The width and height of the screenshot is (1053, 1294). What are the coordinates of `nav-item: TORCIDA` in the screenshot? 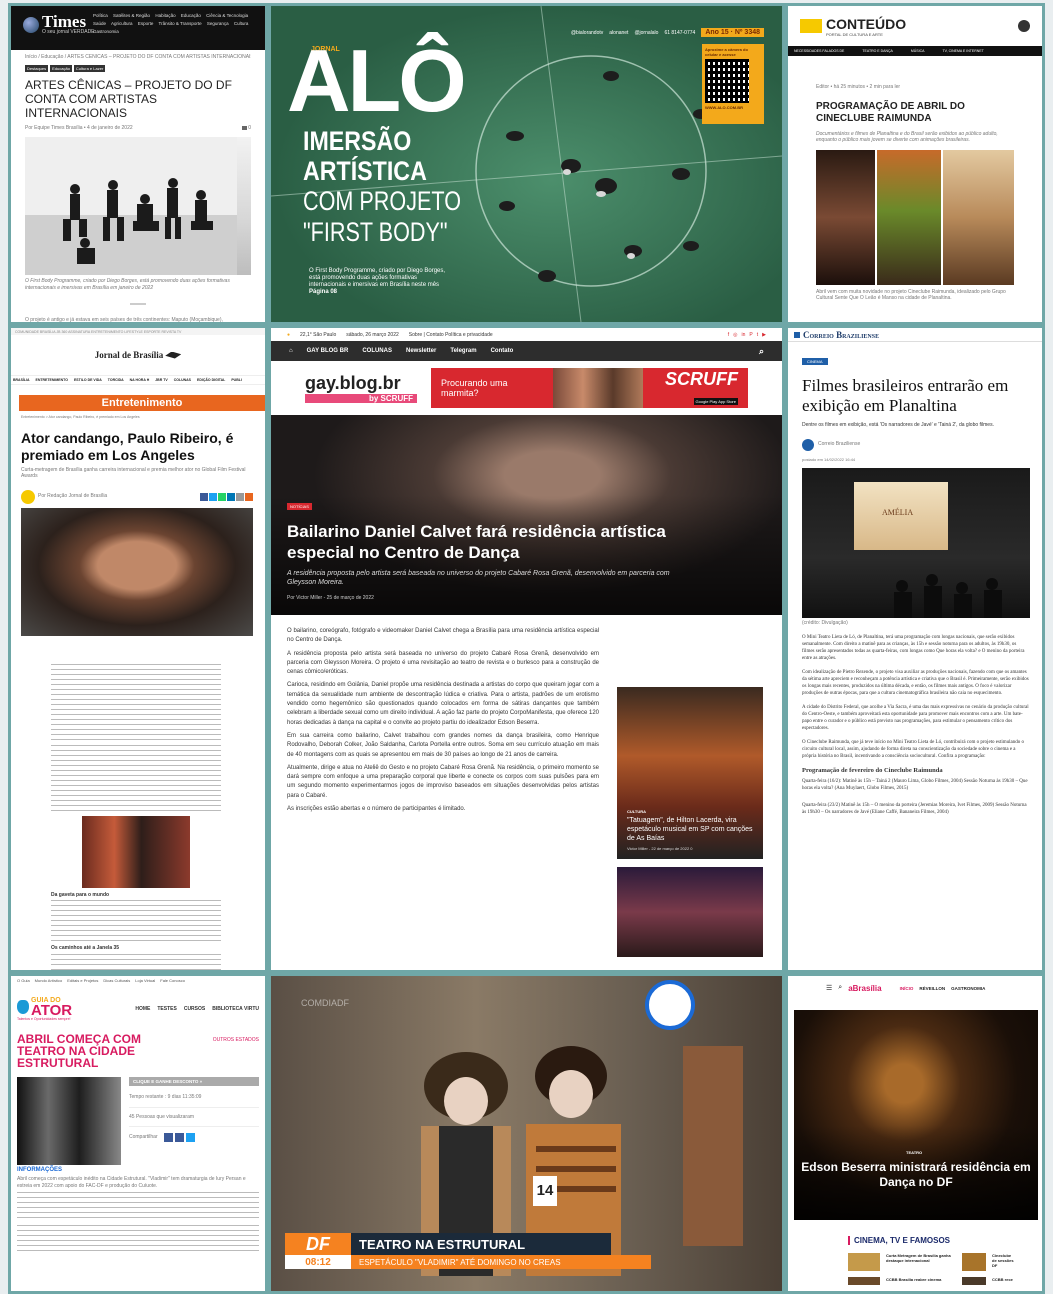 It's located at (116, 380).